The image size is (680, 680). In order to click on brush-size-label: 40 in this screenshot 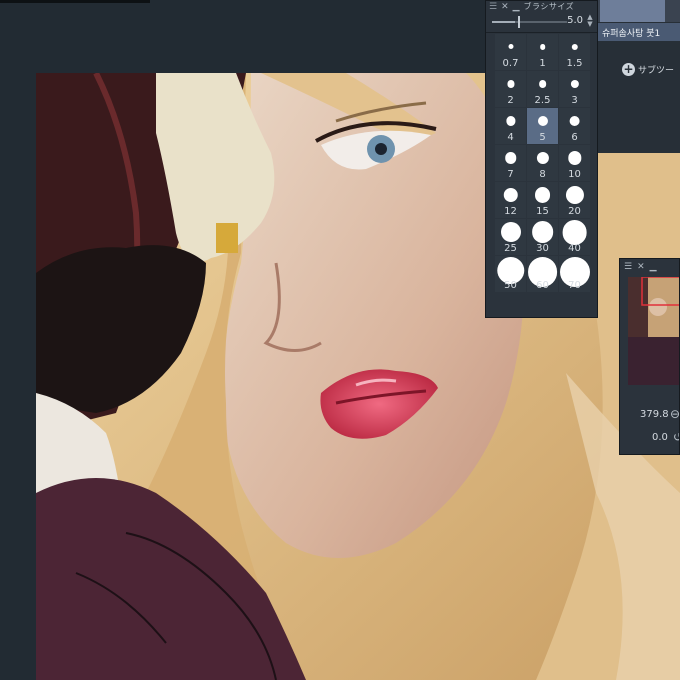, I will do `click(574, 248)`.